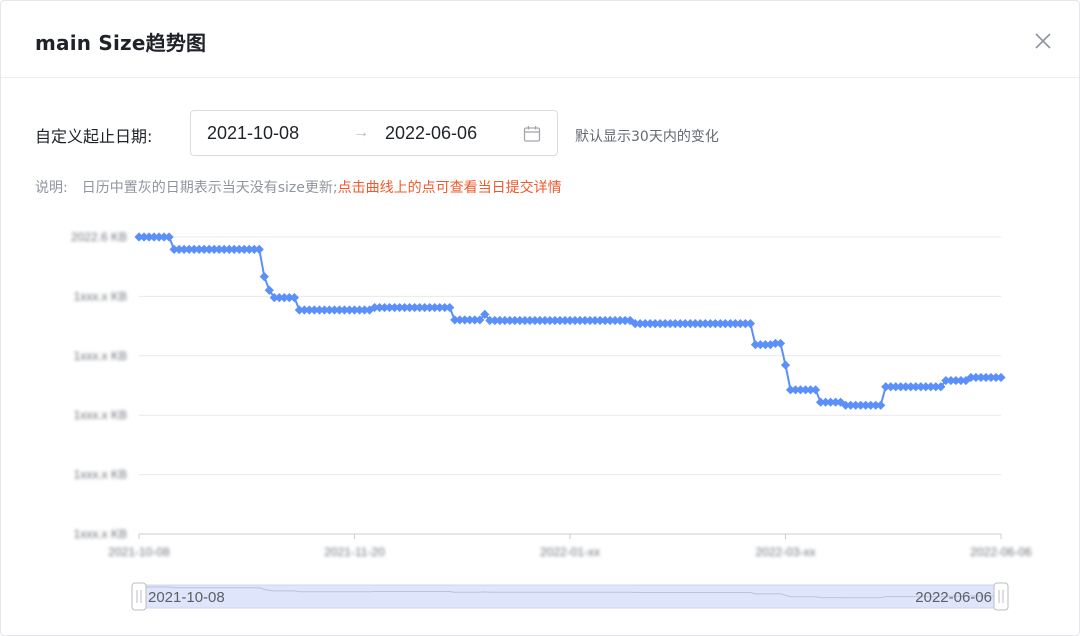  Describe the element at coordinates (953, 597) in the screenshot. I see `zoom-end-label: 2022-06-06` at that location.